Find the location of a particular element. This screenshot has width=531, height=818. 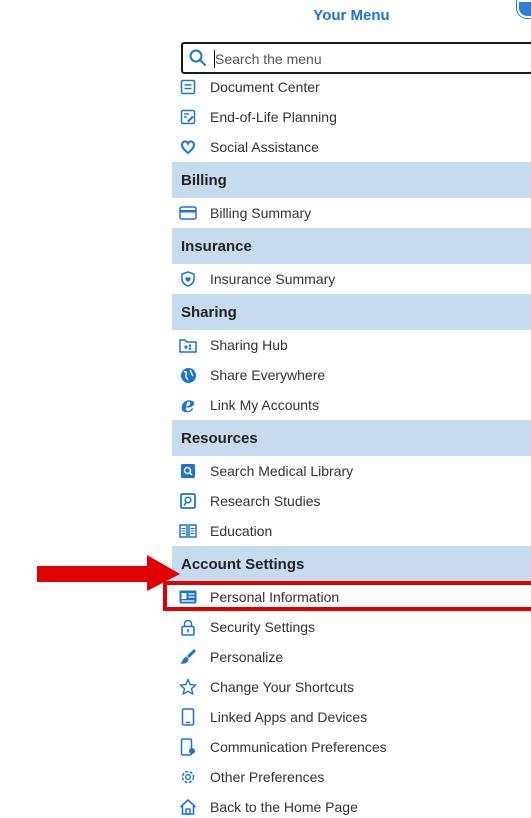

globe-icon is located at coordinates (188, 375).